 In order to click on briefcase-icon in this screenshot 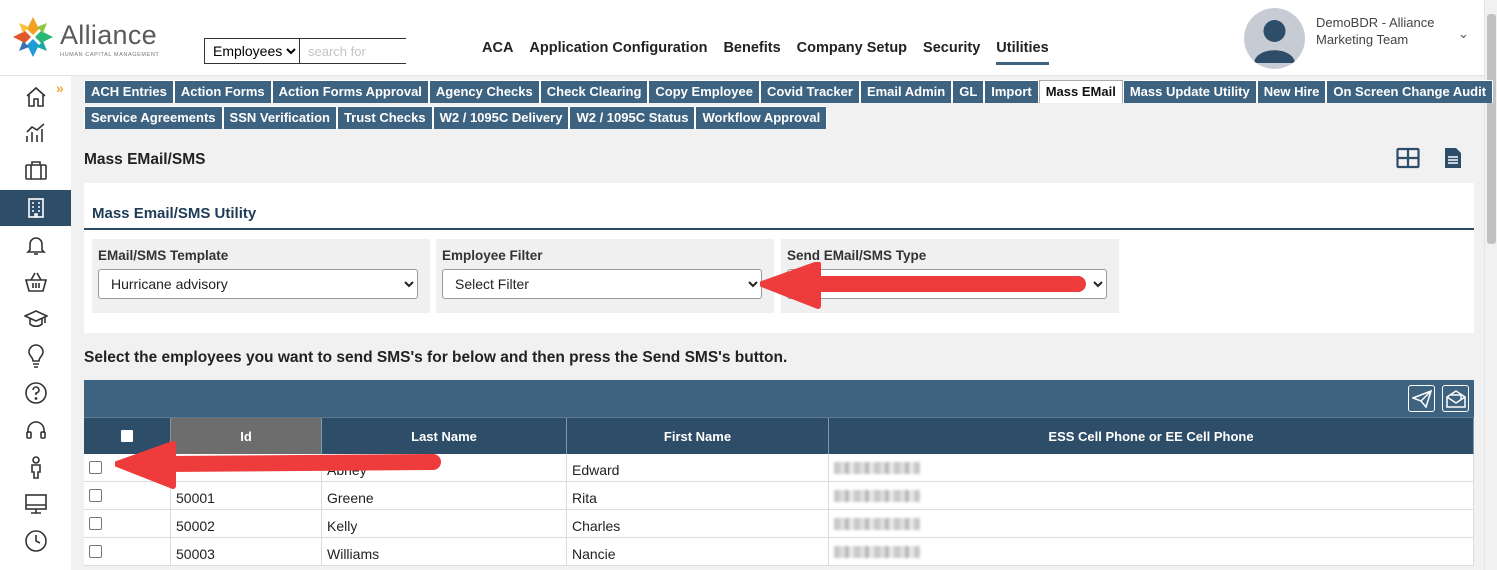, I will do `click(35, 170)`.